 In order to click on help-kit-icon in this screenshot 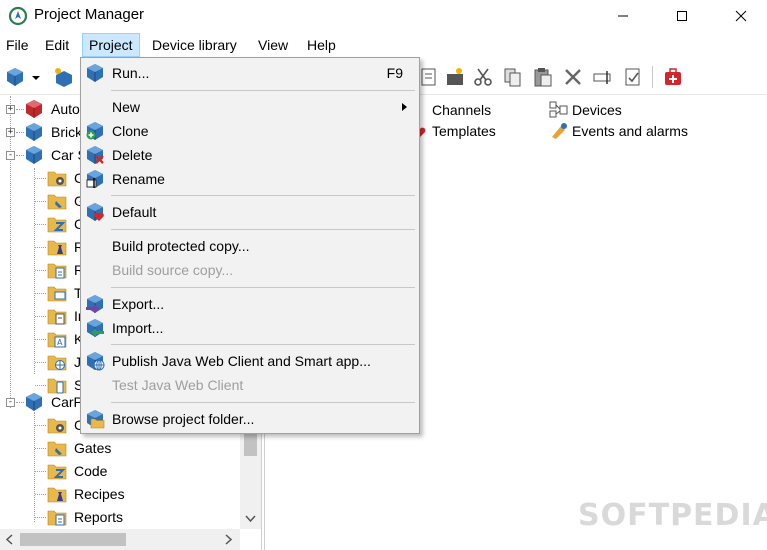, I will do `click(673, 77)`.